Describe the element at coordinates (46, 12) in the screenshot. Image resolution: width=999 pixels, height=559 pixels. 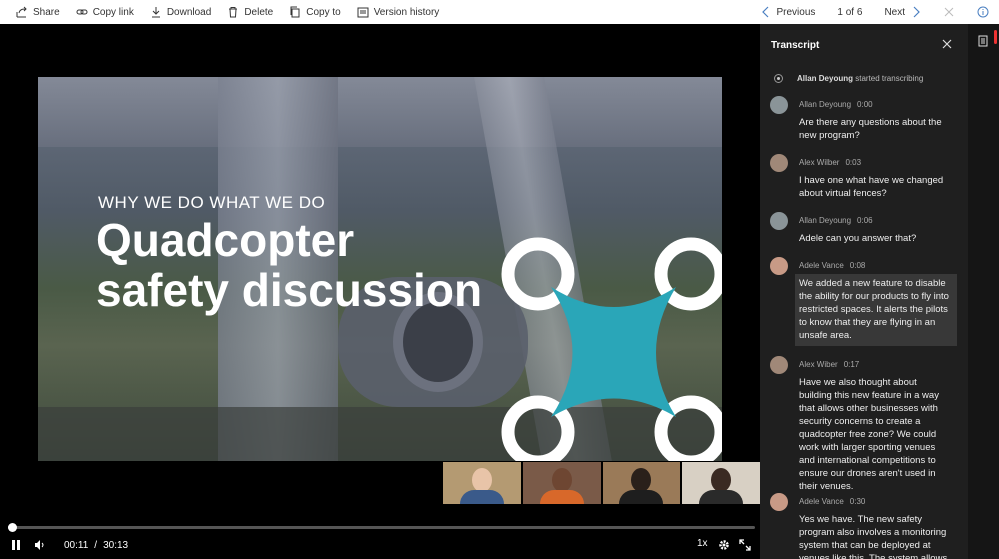
I see `share-label: Share` at that location.